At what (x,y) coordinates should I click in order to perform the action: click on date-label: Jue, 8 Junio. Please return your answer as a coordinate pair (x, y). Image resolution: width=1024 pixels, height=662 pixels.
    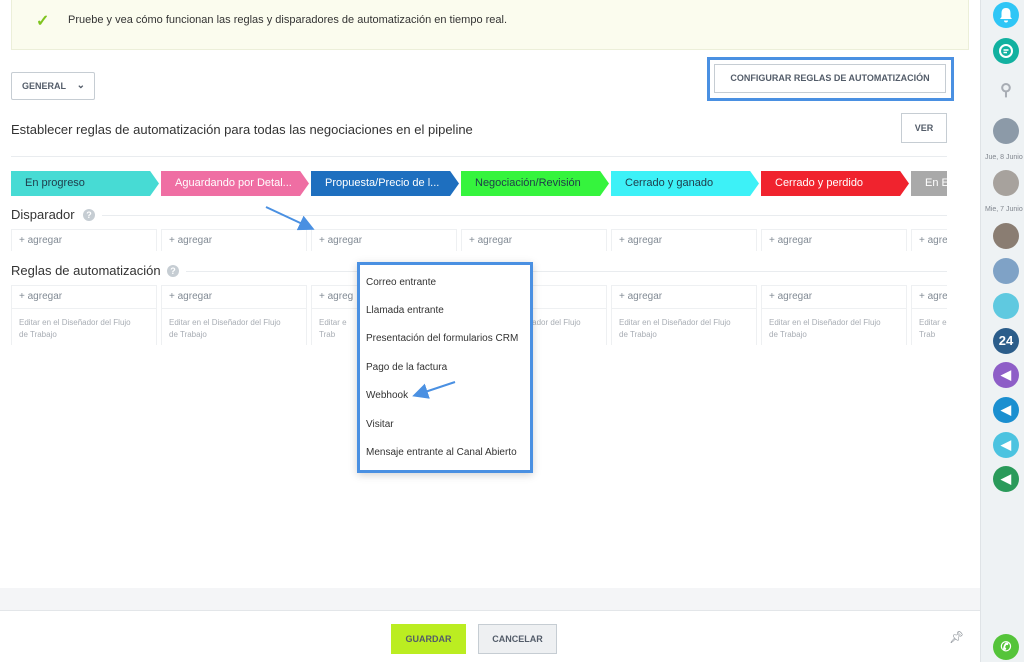
    Looking at the image, I should click on (1004, 157).